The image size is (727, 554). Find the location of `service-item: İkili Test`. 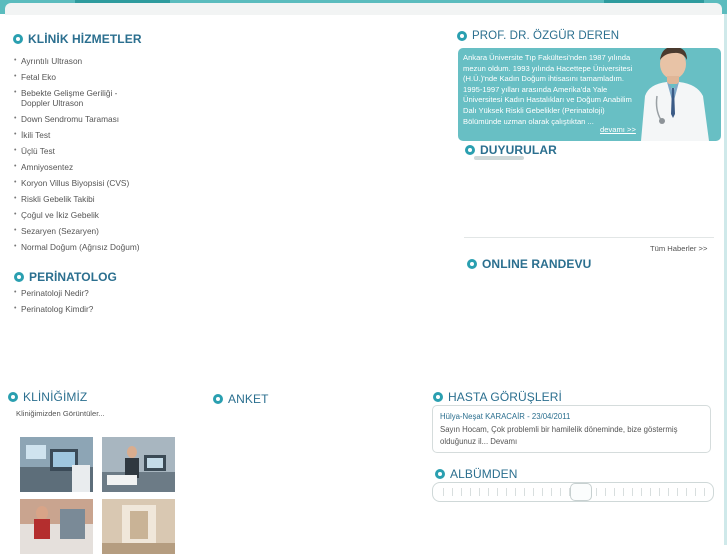

service-item: İkili Test is located at coordinates (77, 135).